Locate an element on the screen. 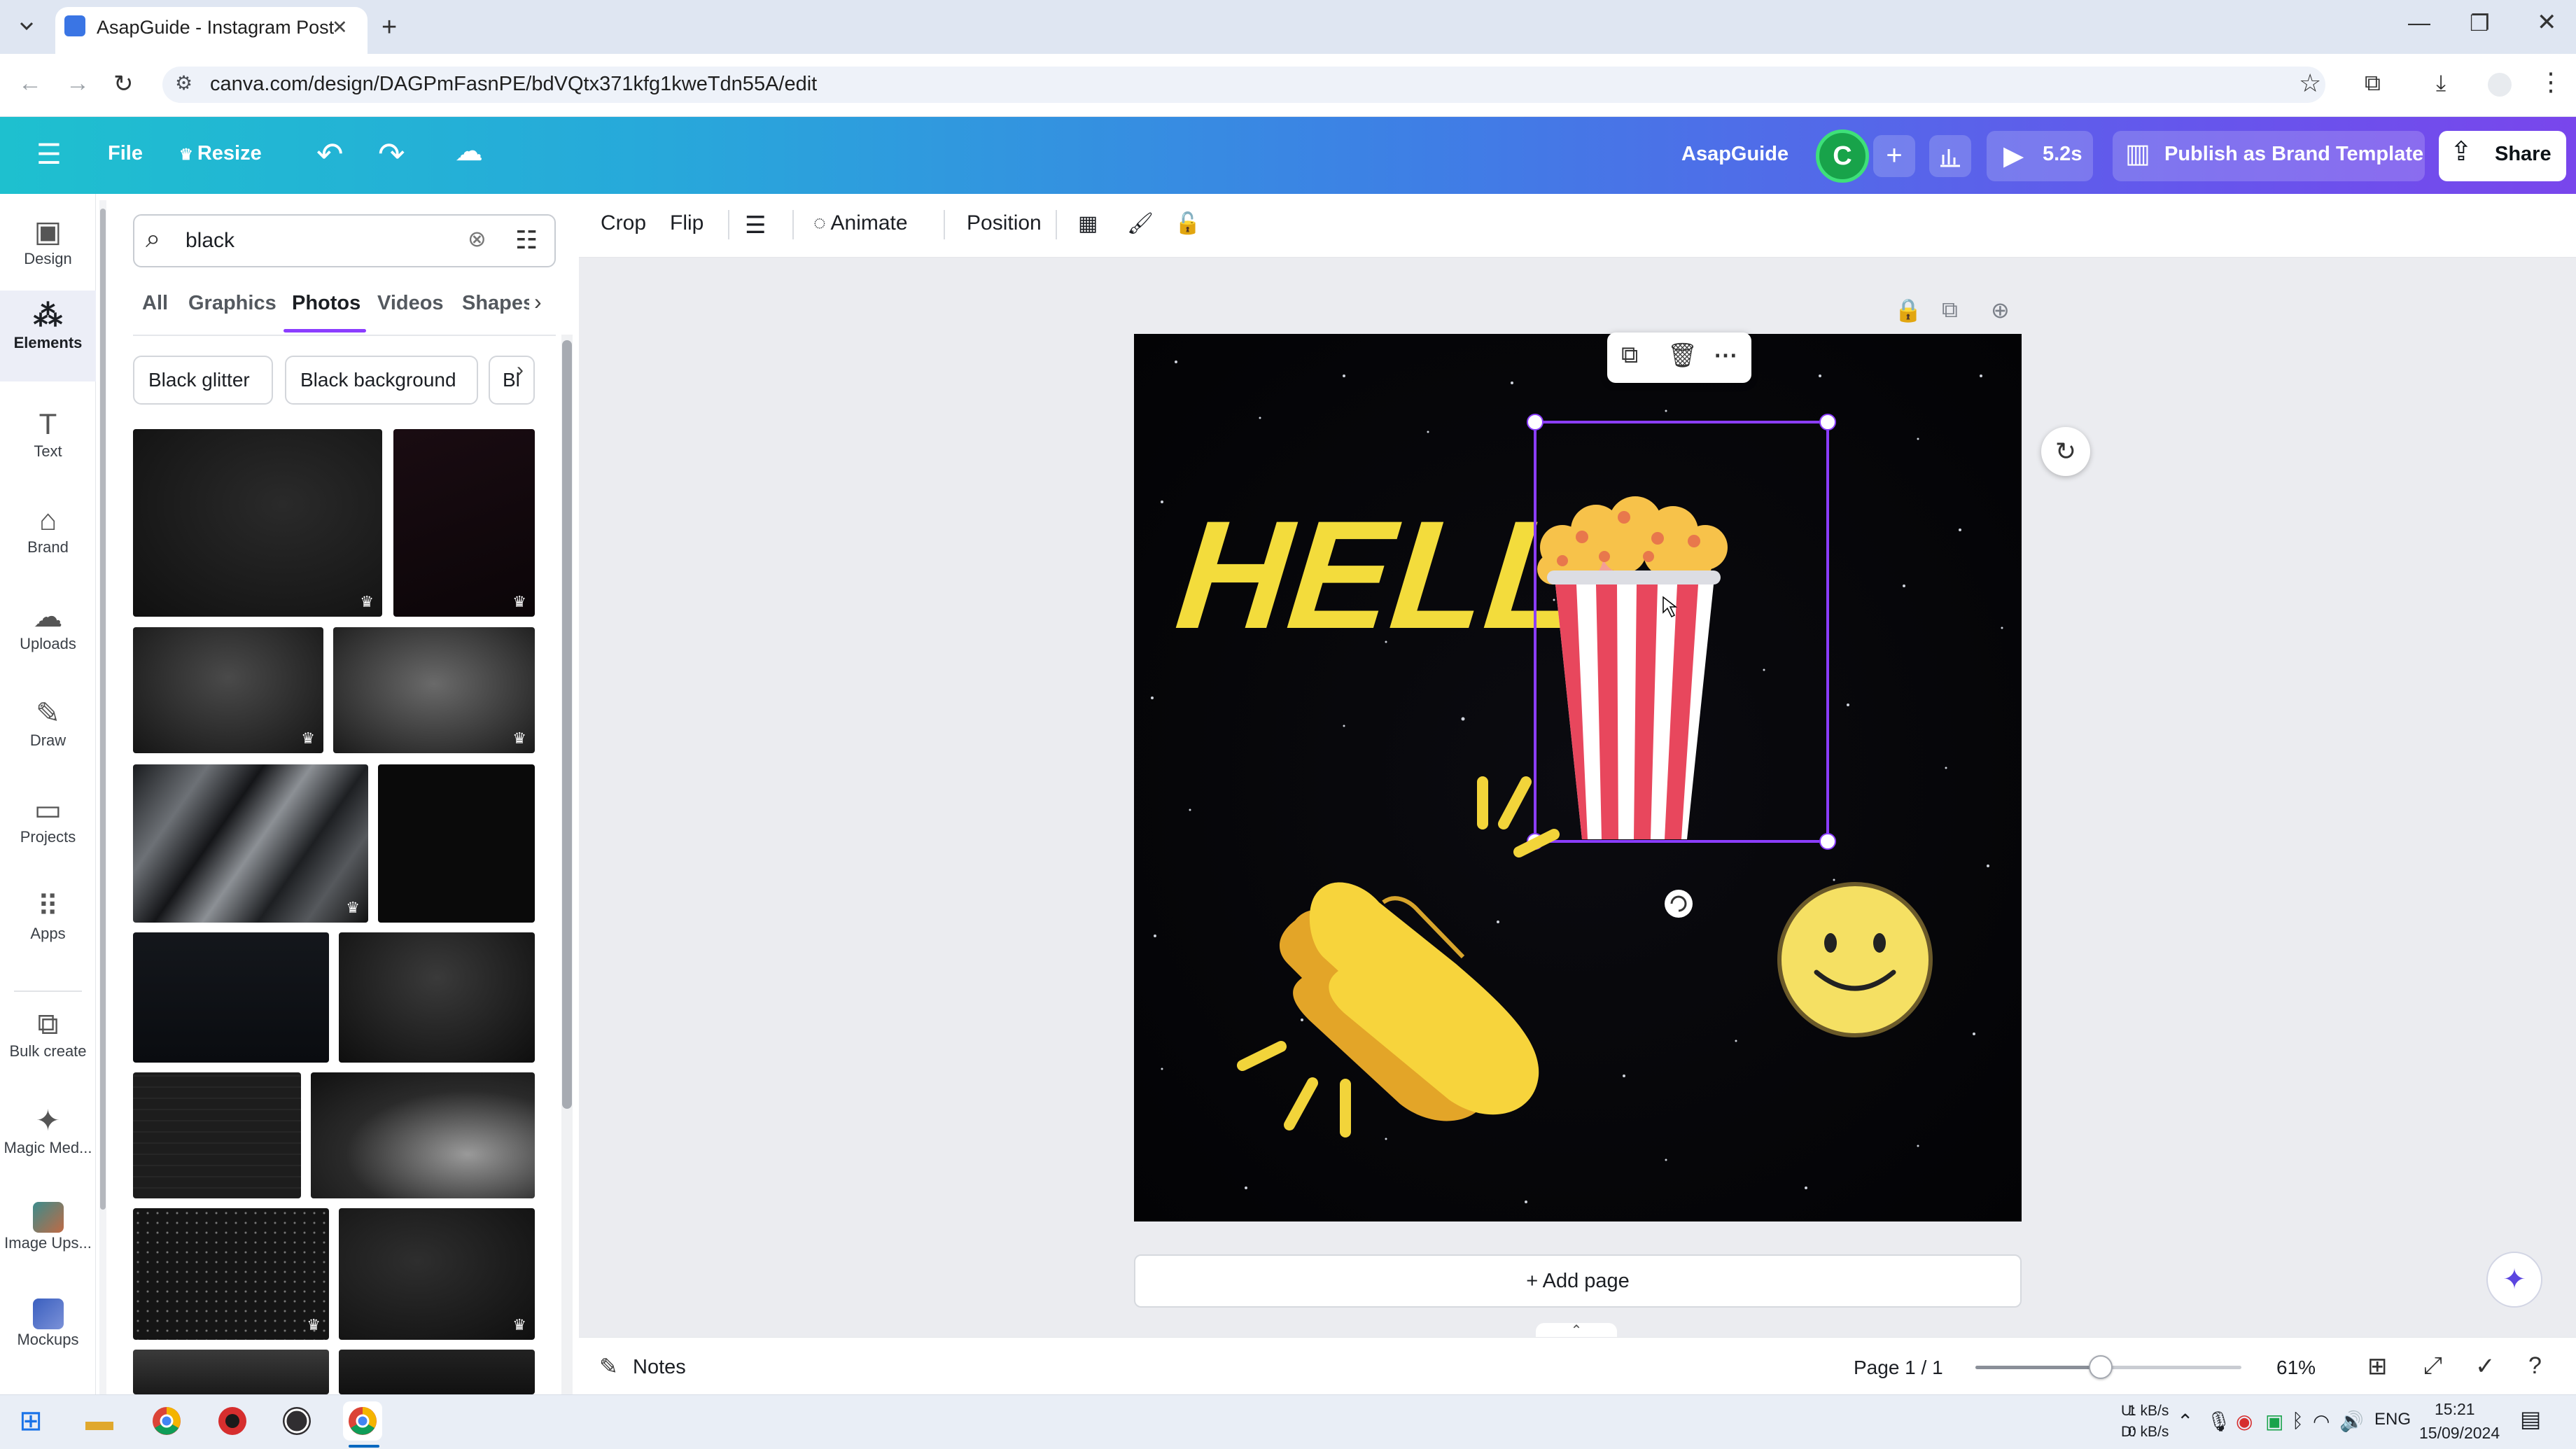 The width and height of the screenshot is (2576, 1449). flip-button: Flip is located at coordinates (687, 223).